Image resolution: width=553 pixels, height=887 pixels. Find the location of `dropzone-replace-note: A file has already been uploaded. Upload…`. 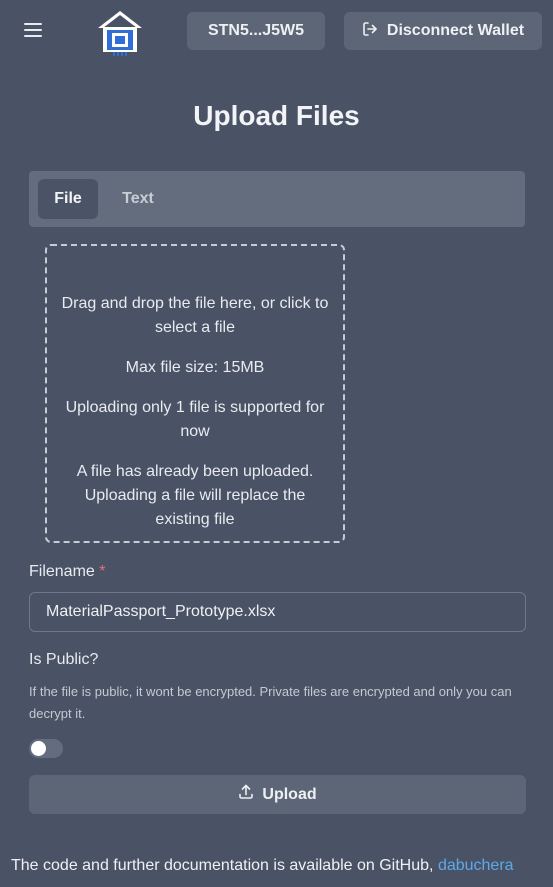

dropzone-replace-note: A file has already been uploaded. Upload… is located at coordinates (195, 495).